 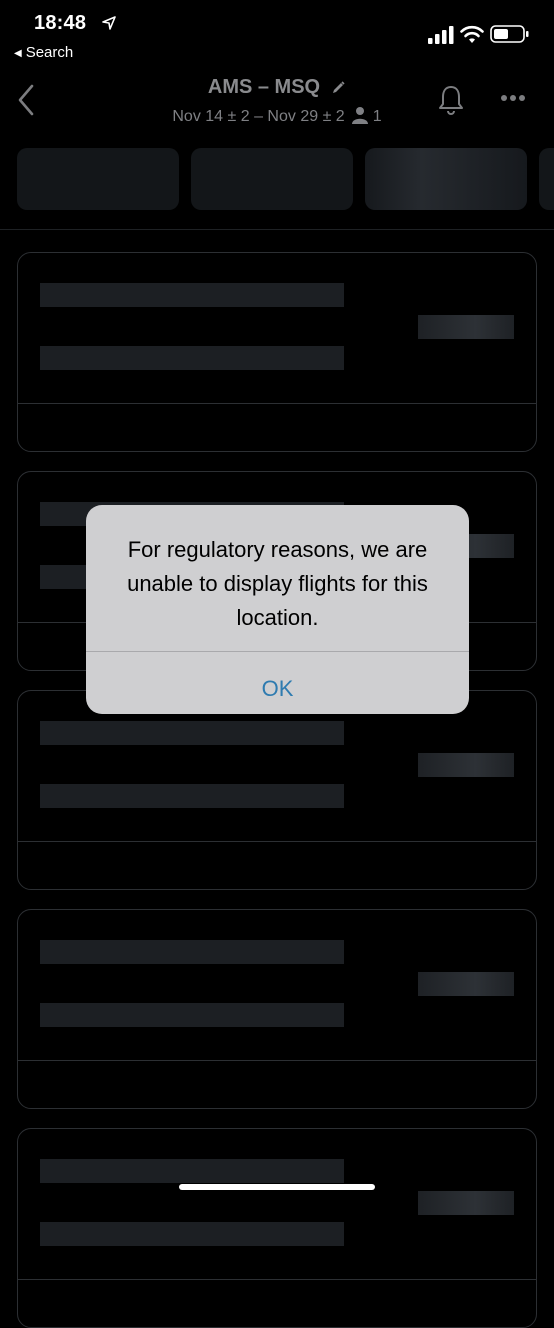 What do you see at coordinates (441, 35) in the screenshot?
I see `signal-icon` at bounding box center [441, 35].